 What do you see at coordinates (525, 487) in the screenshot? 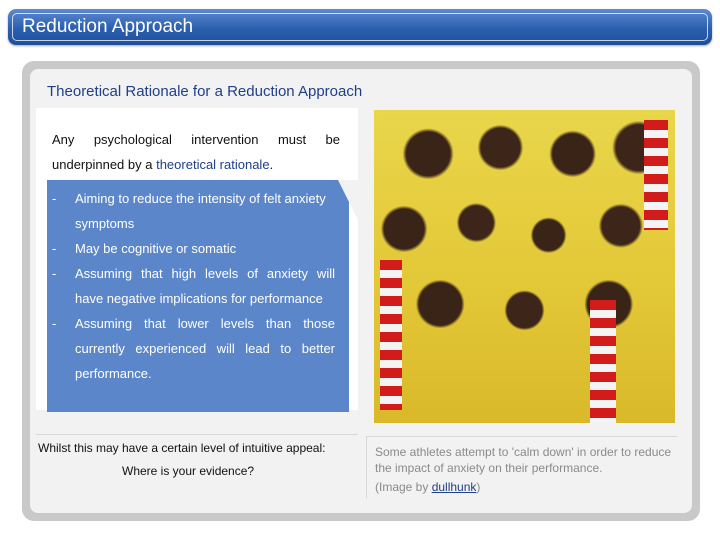
I see `image-credit: (Image by dullhunk)` at bounding box center [525, 487].